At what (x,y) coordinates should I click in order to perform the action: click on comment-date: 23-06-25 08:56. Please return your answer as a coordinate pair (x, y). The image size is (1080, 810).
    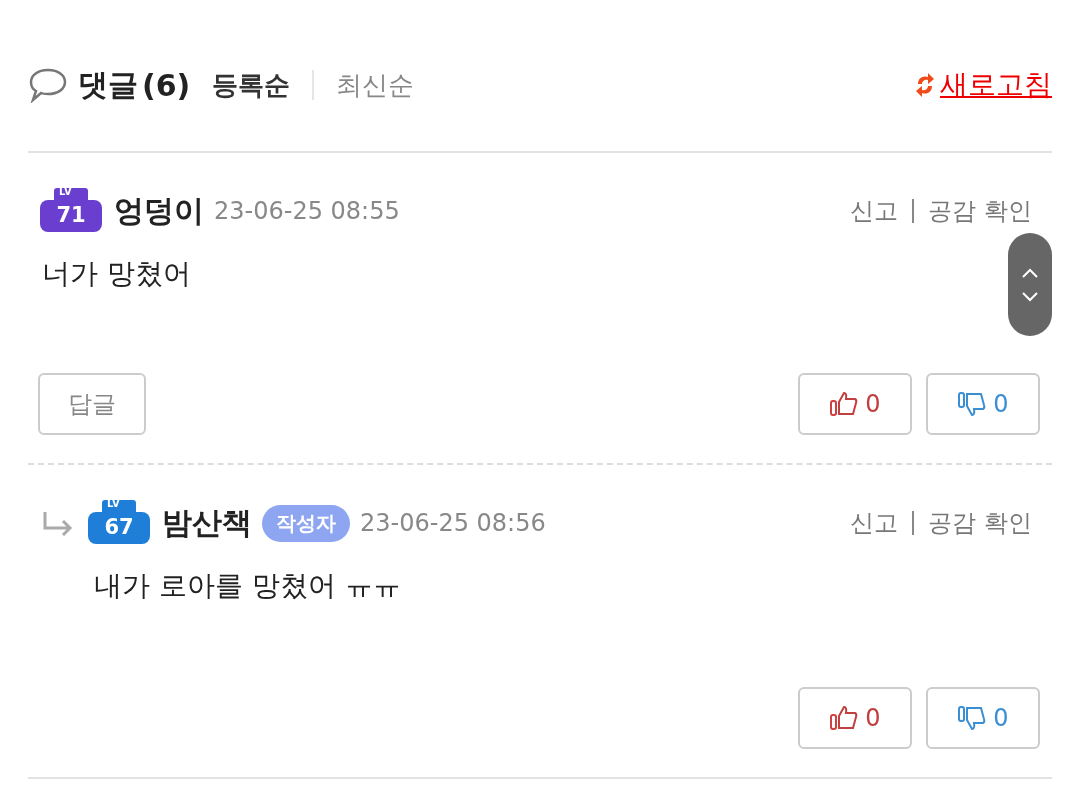
    Looking at the image, I should click on (453, 523).